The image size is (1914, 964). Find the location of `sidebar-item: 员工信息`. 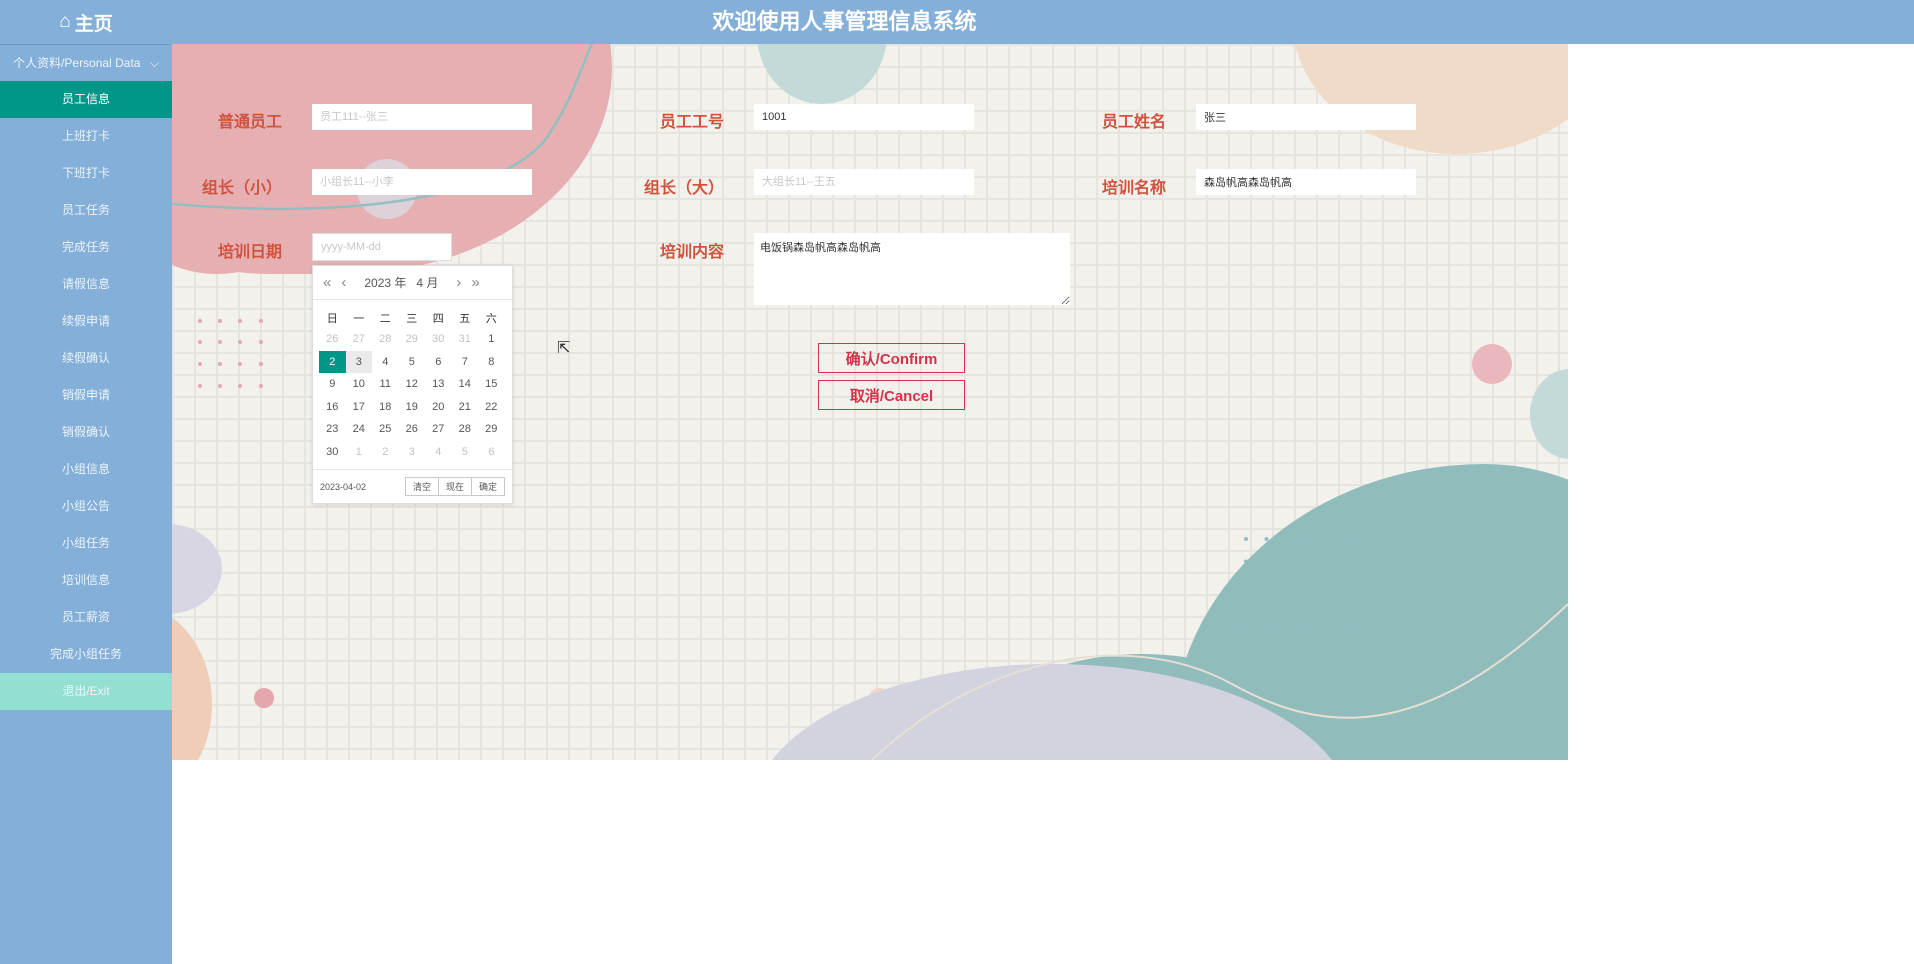

sidebar-item: 员工信息 is located at coordinates (86, 99).